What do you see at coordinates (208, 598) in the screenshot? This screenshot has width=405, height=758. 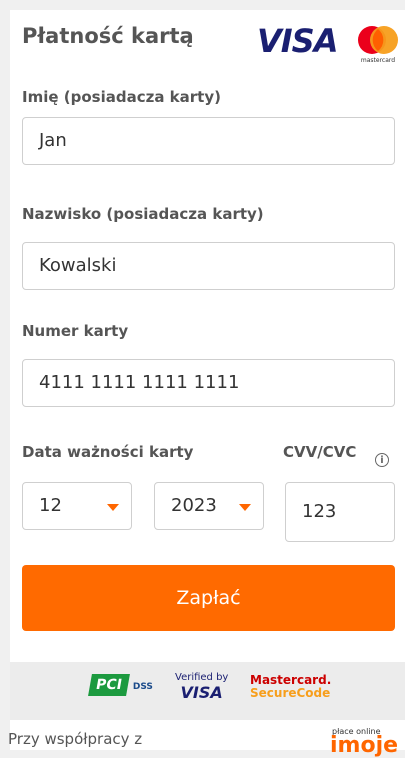 I see `pay-button: Zapłać` at bounding box center [208, 598].